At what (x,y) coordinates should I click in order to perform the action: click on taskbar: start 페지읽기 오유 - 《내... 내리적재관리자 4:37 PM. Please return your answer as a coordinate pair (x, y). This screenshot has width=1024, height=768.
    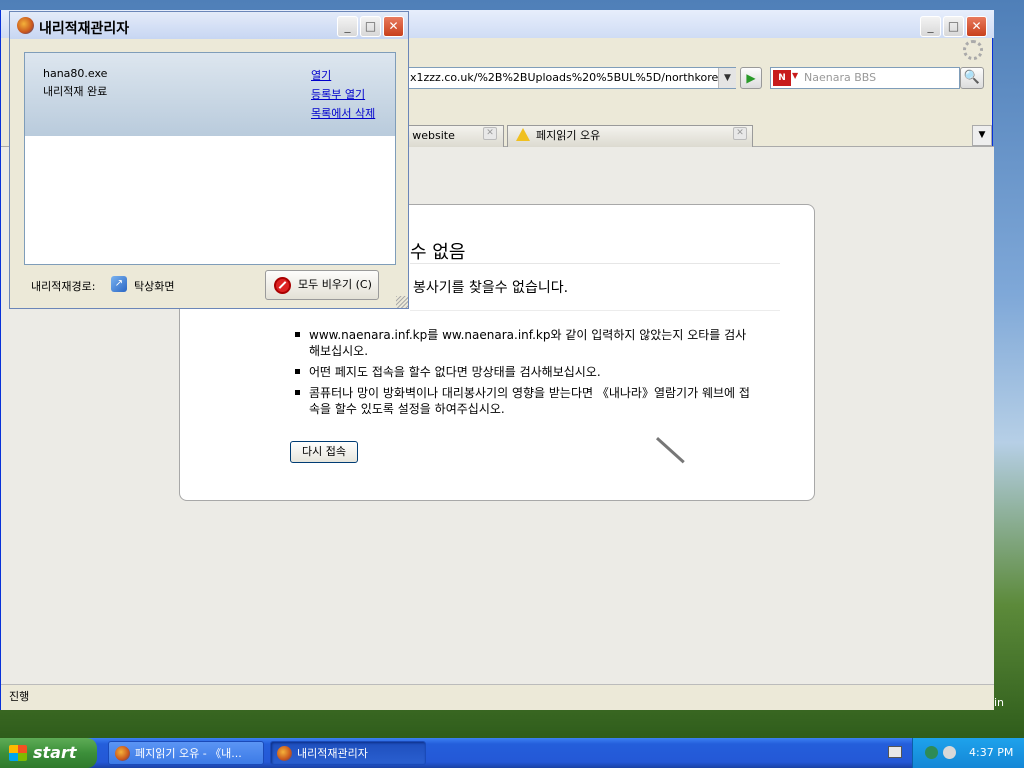
    Looking at the image, I should click on (512, 753).